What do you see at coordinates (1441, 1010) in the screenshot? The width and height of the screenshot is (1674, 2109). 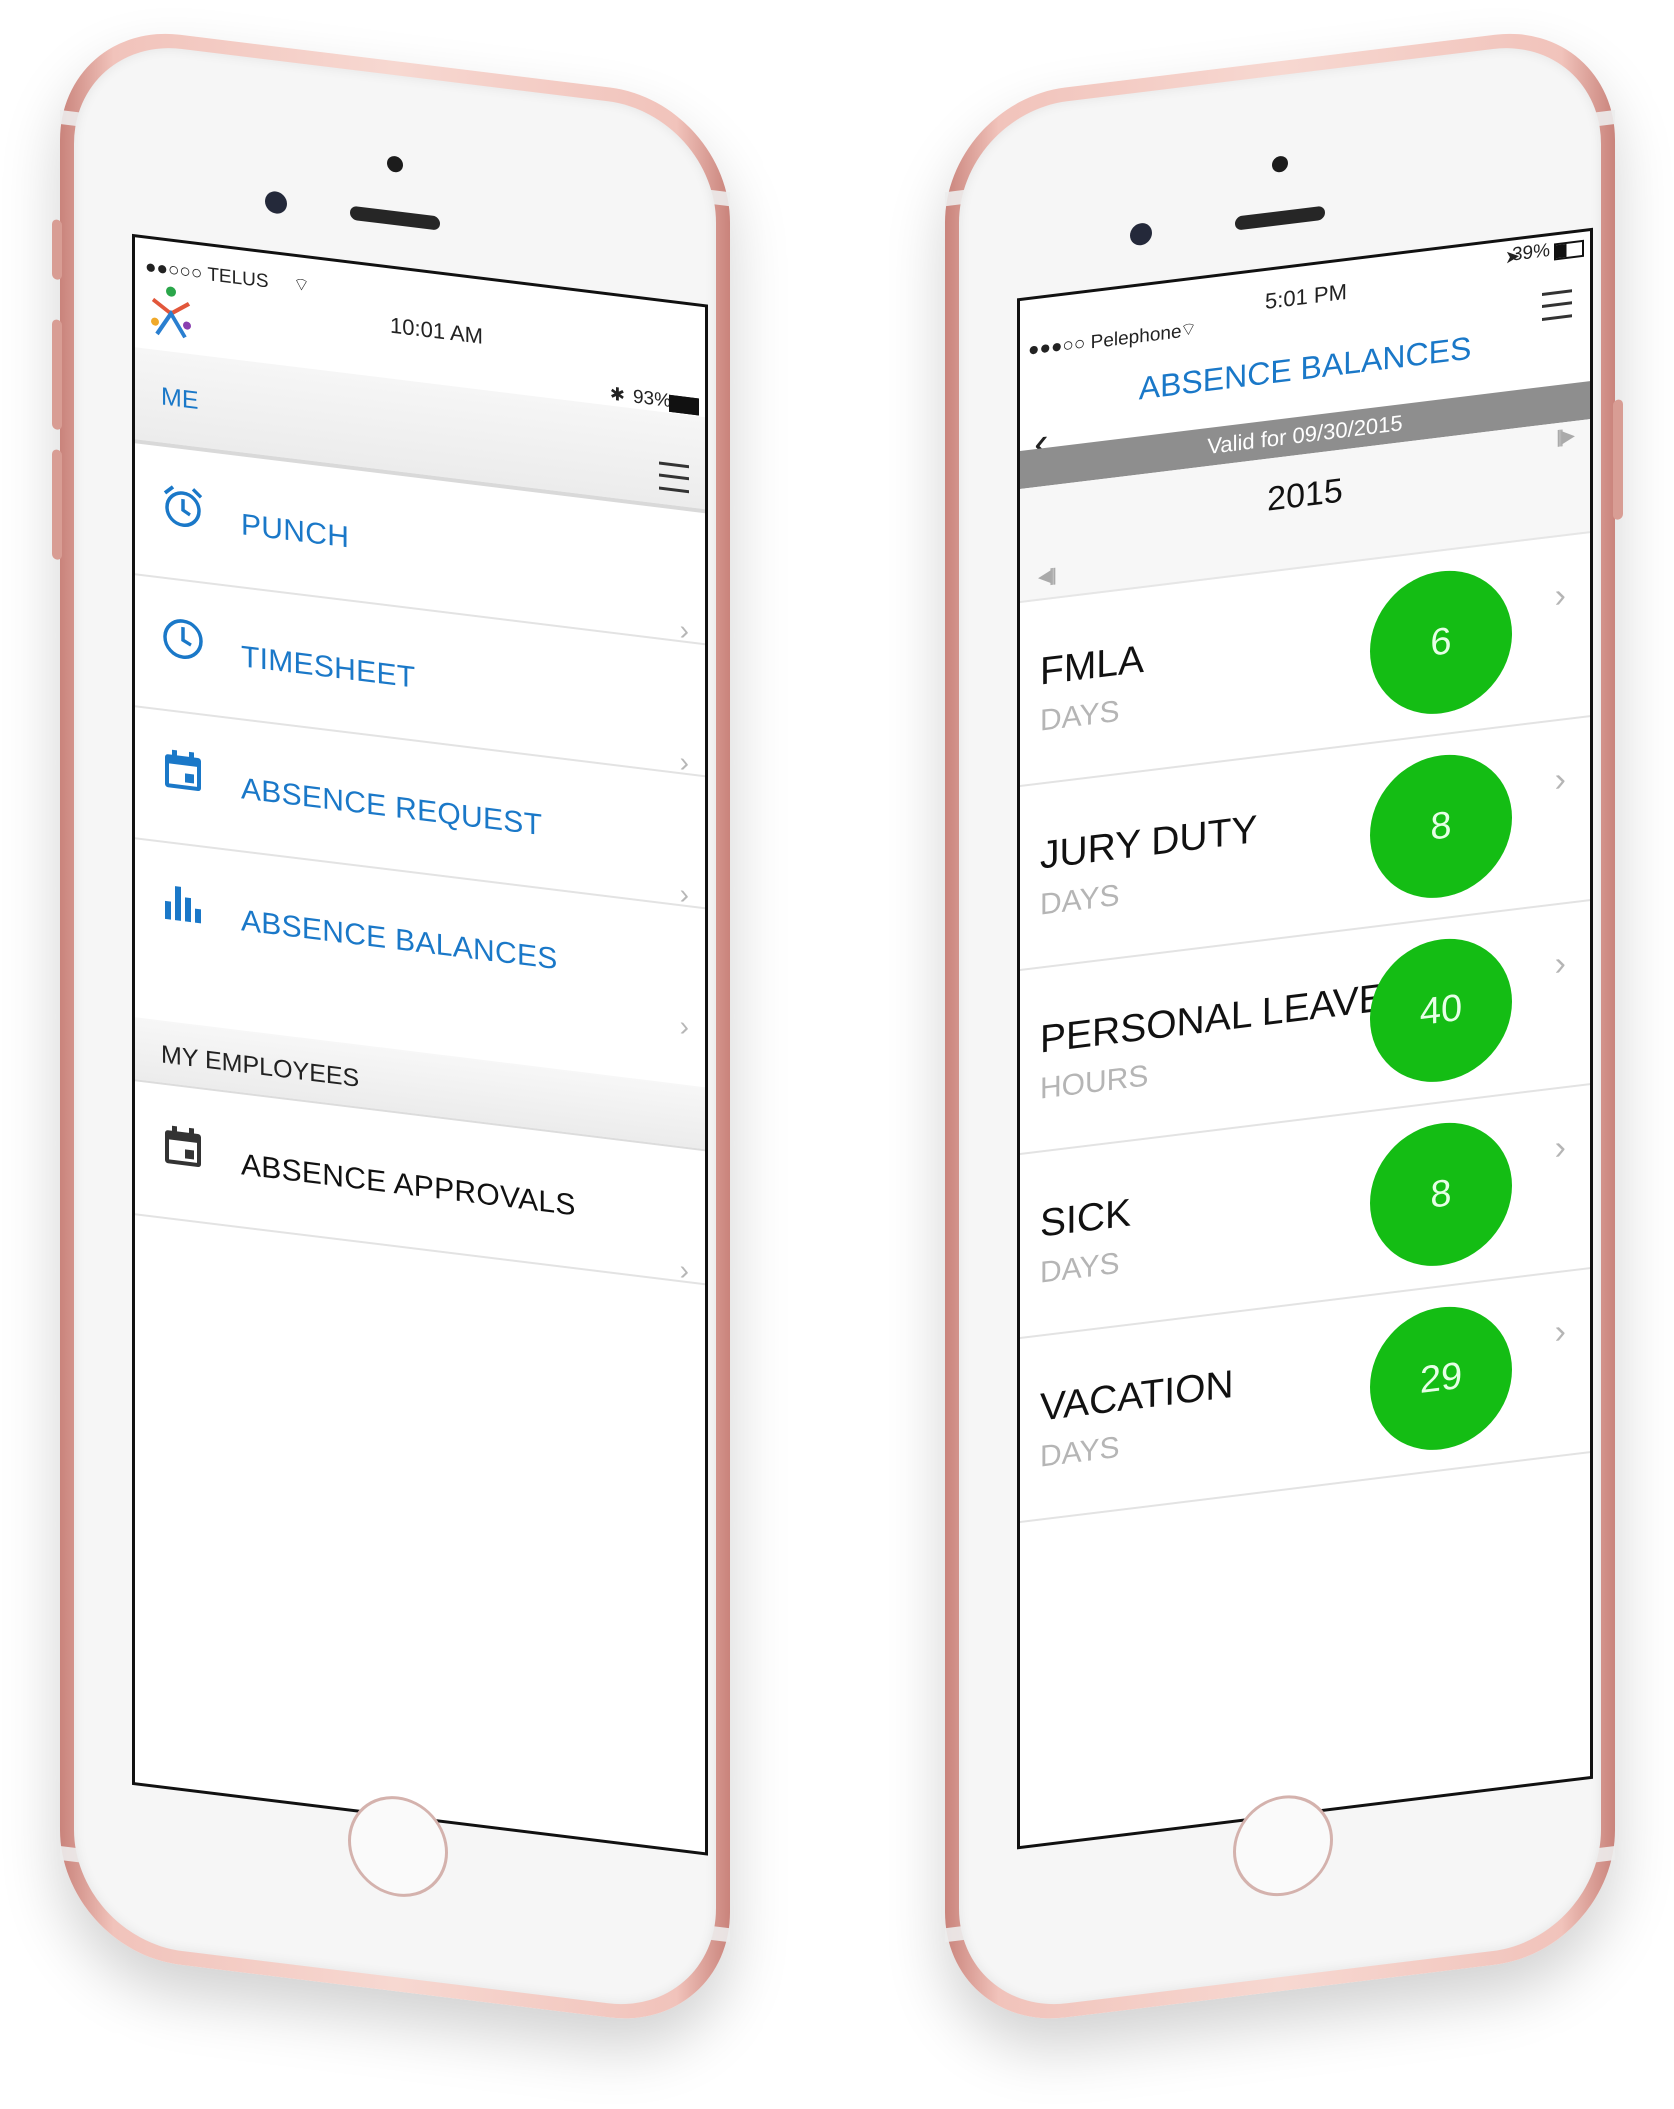 I see `balance-value-badge: 40` at bounding box center [1441, 1010].